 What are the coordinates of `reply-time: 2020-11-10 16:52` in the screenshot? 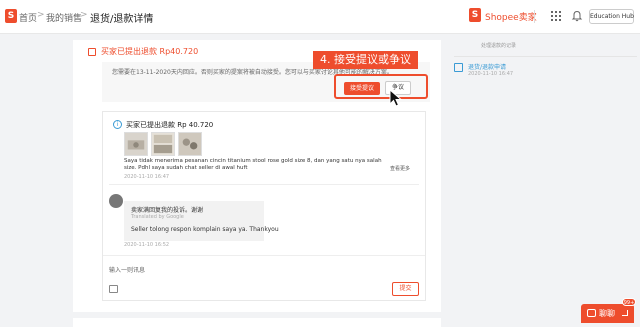 It's located at (147, 245).